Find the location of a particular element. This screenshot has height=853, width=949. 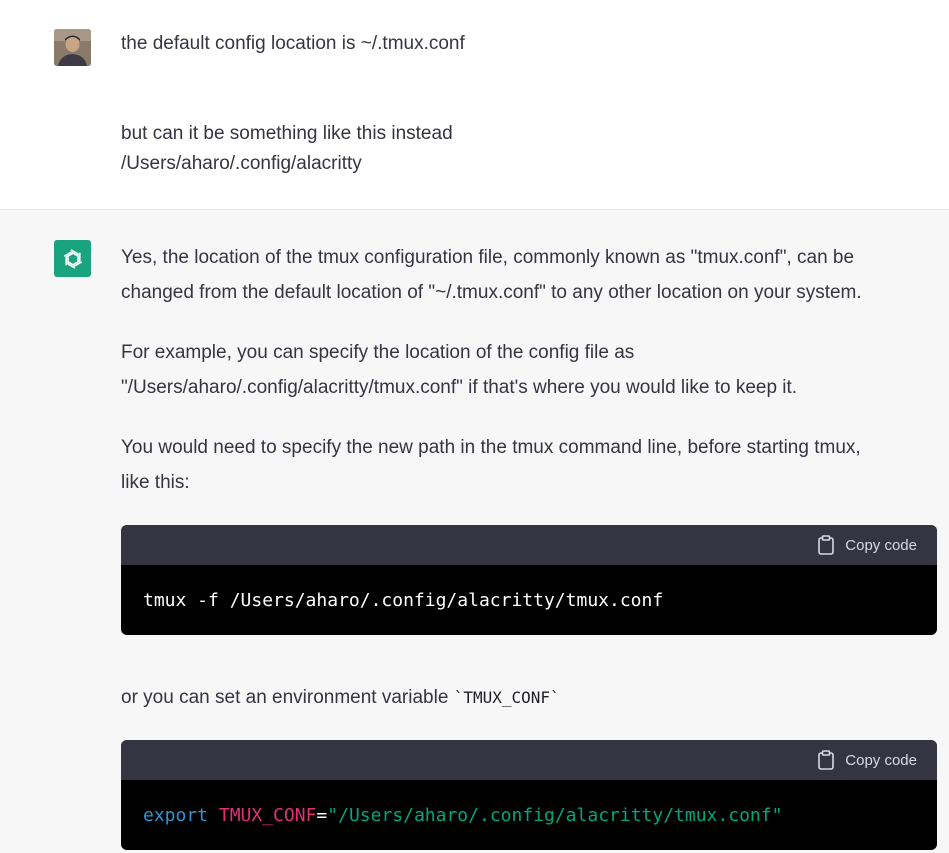

code-operator: = is located at coordinates (322, 815).